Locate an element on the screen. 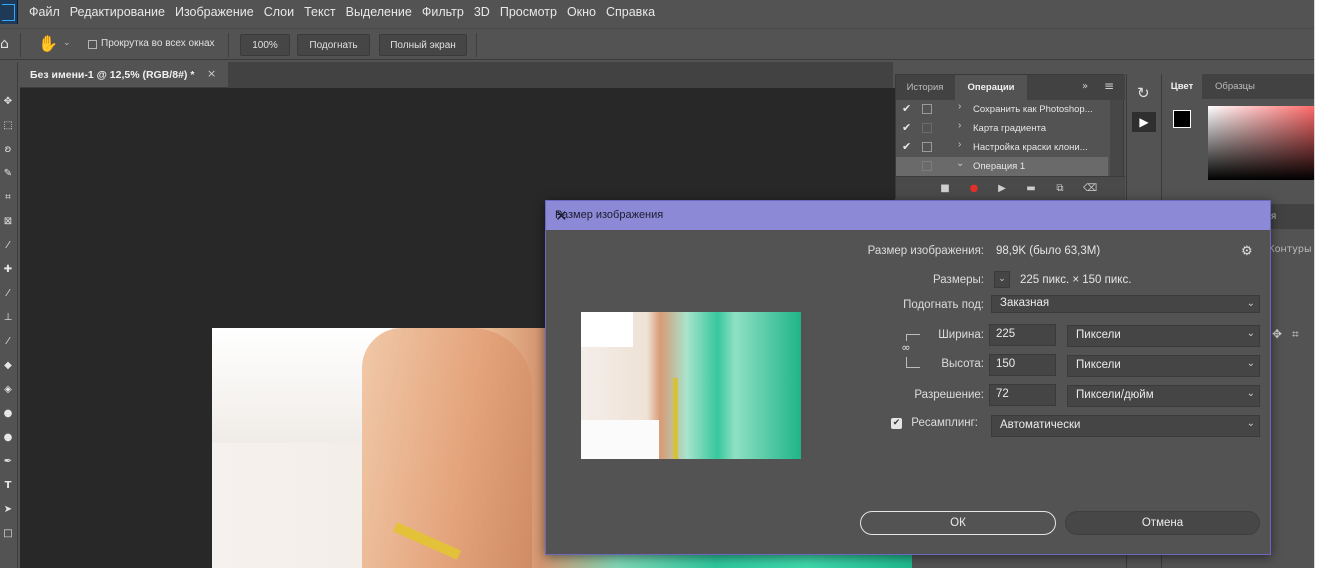  lasso-tool-icon: ʚ is located at coordinates (8, 150).